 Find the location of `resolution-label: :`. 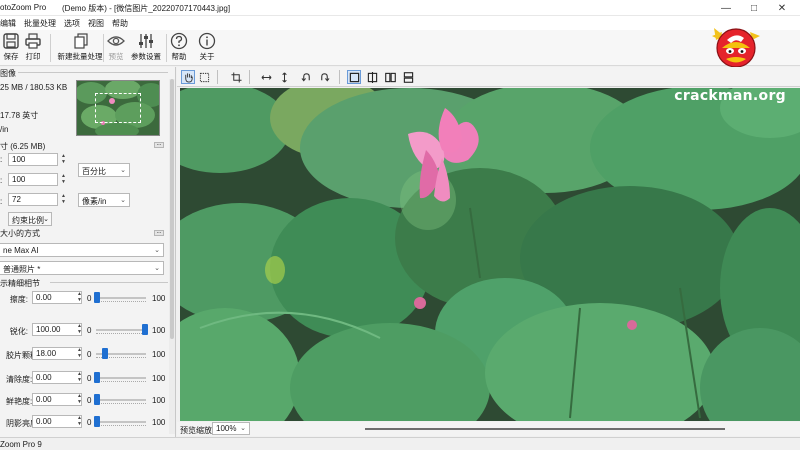

resolution-label: : is located at coordinates (1, 201).